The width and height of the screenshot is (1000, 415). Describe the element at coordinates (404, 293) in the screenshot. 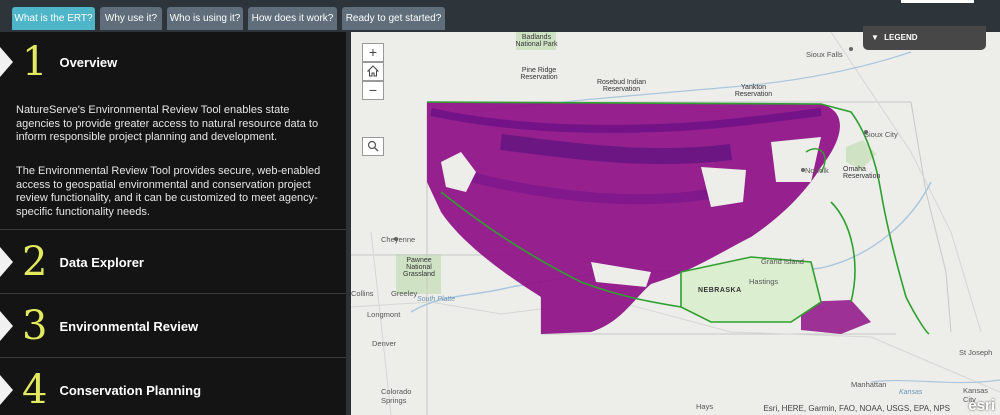

I see `map-label: Greeley` at that location.